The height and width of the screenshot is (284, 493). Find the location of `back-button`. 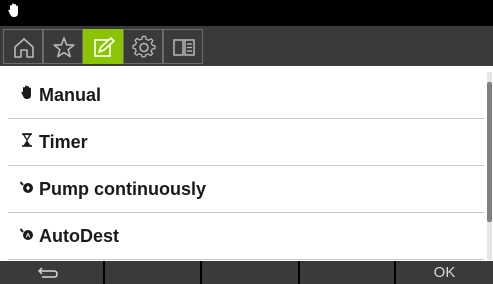

back-button is located at coordinates (52, 272).